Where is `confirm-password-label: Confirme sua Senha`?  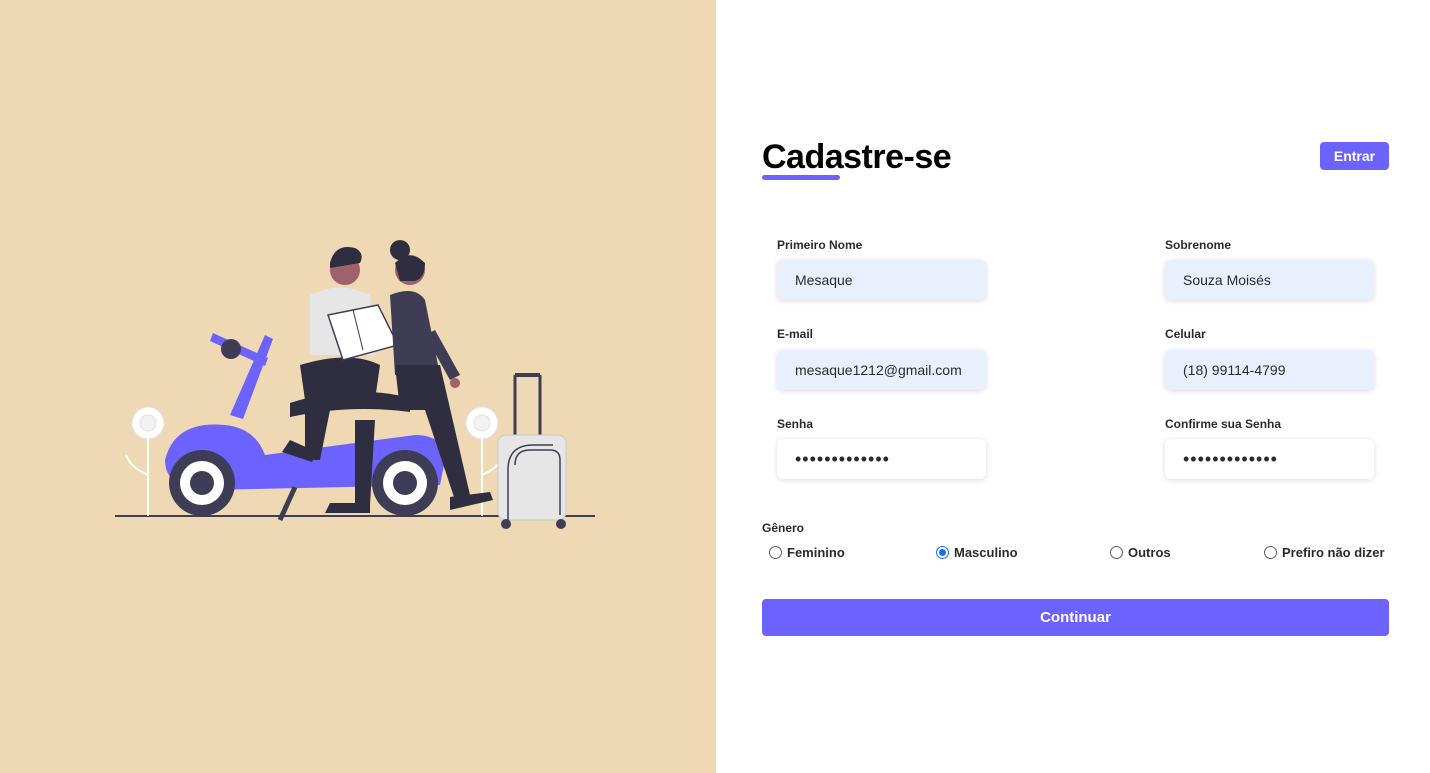 confirm-password-label: Confirme sua Senha is located at coordinates (1223, 424).